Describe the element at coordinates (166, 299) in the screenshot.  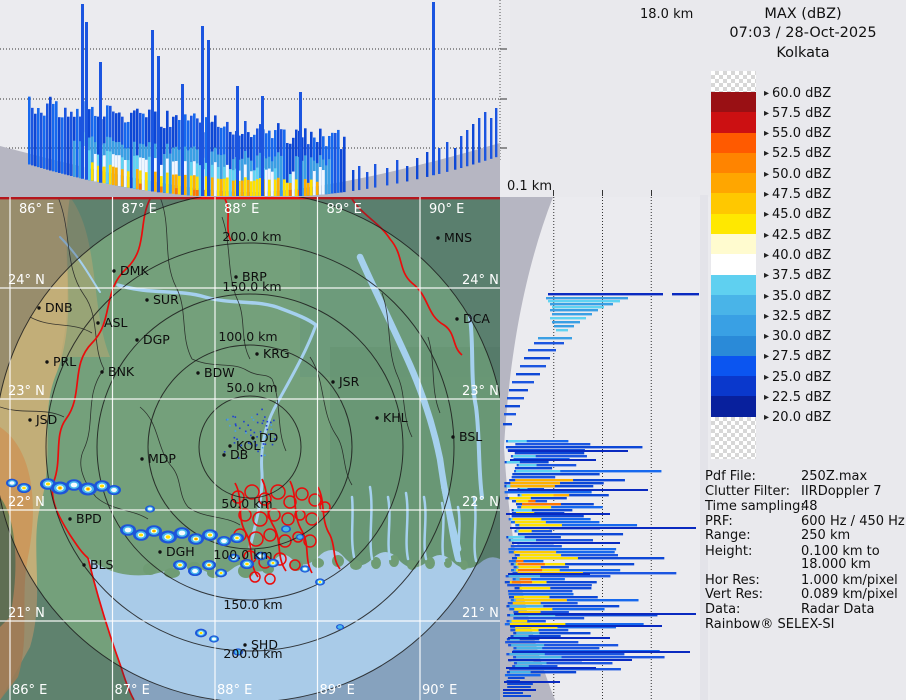
I see `svg-text: SUR` at that location.